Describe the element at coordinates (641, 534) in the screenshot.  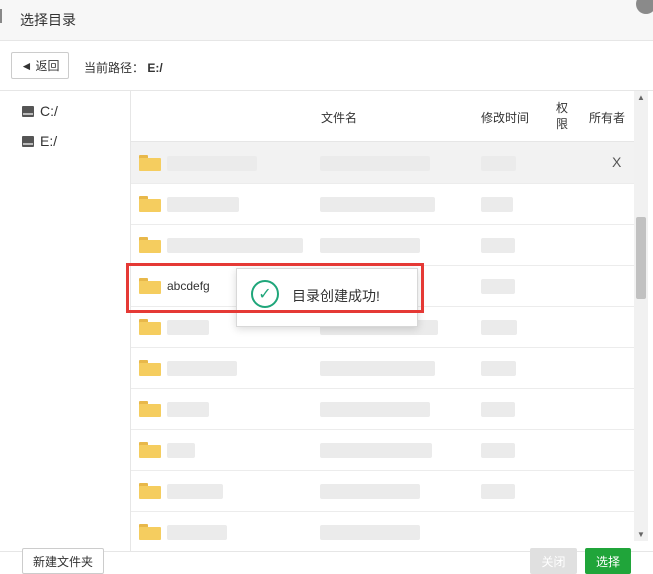
I see `scroll-down-icon: ▼` at that location.